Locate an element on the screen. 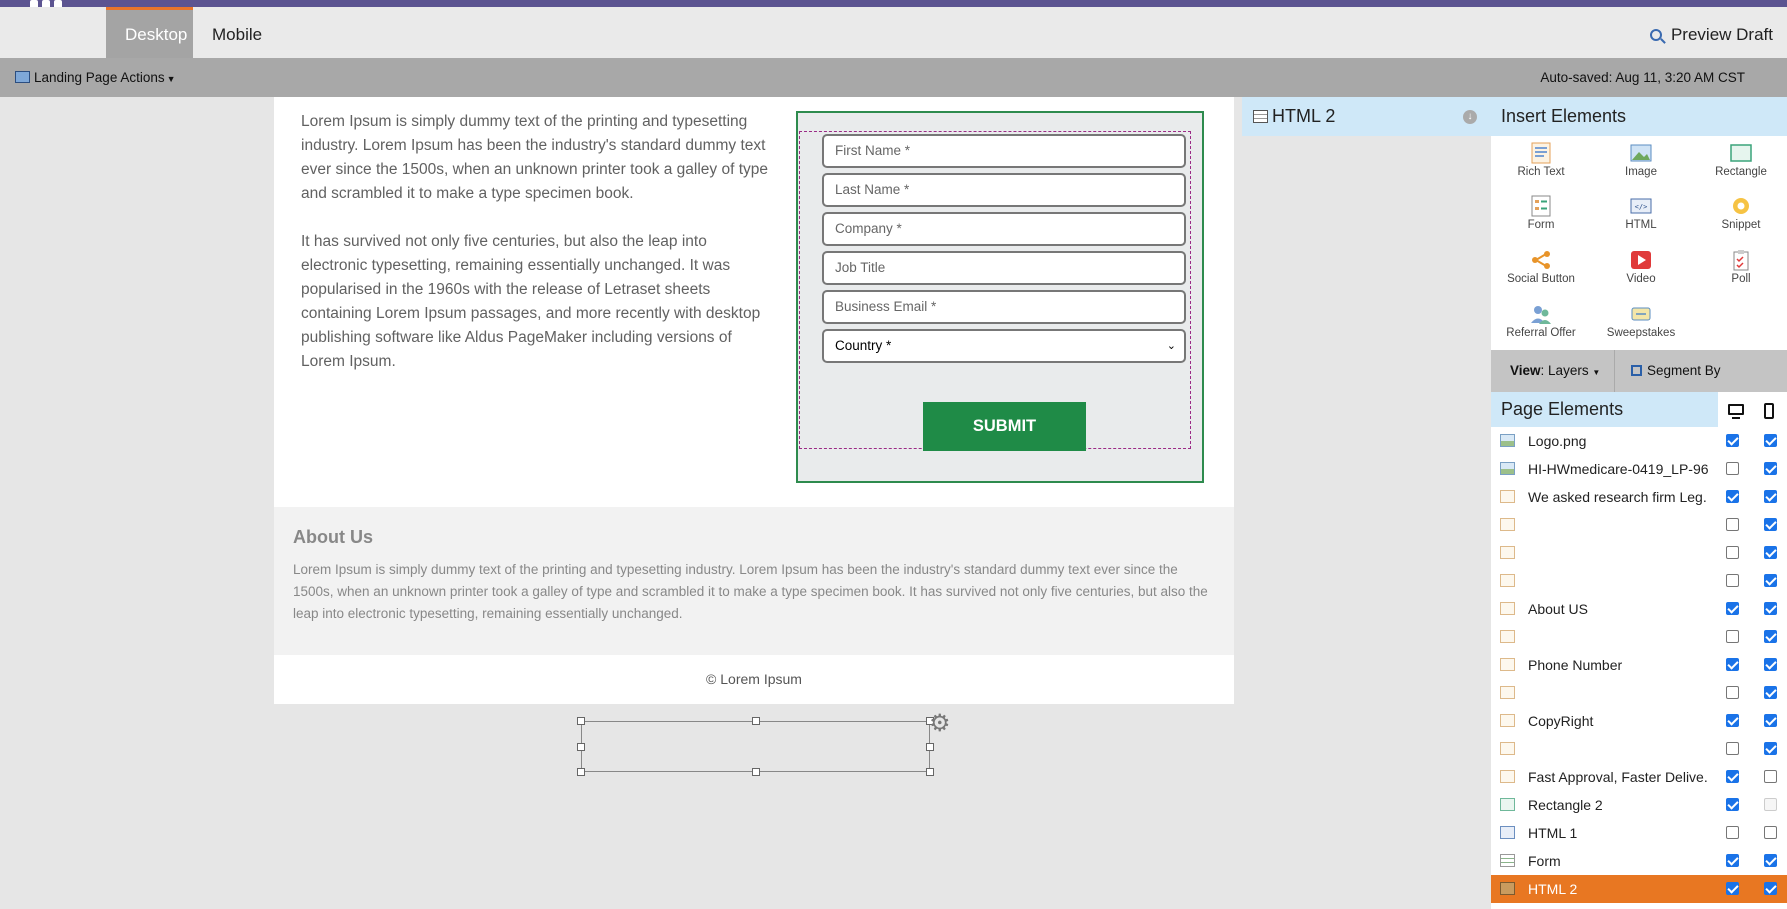  insert-rich-text: Rich Text is located at coordinates (1541, 161).